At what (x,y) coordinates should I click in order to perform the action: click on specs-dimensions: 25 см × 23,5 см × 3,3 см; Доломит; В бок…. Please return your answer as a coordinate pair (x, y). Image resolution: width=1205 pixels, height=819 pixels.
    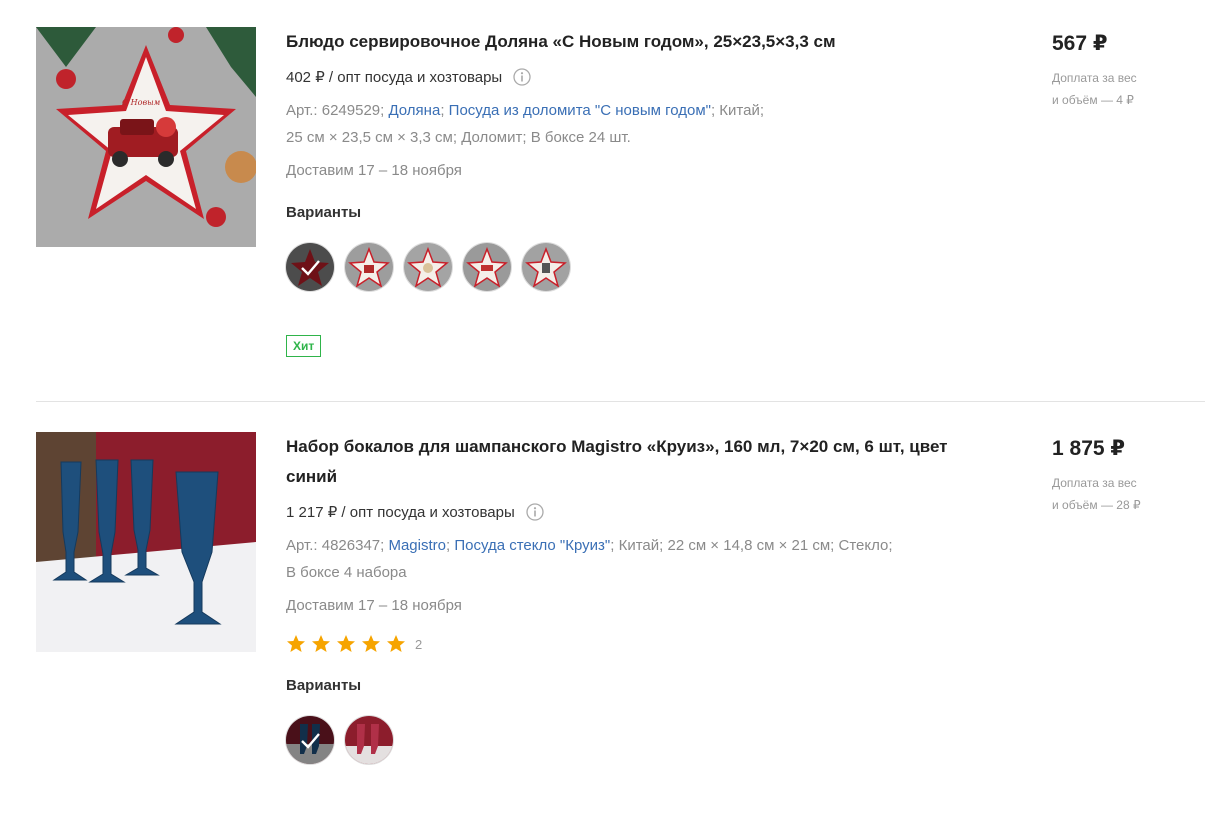
    Looking at the image, I should click on (458, 137).